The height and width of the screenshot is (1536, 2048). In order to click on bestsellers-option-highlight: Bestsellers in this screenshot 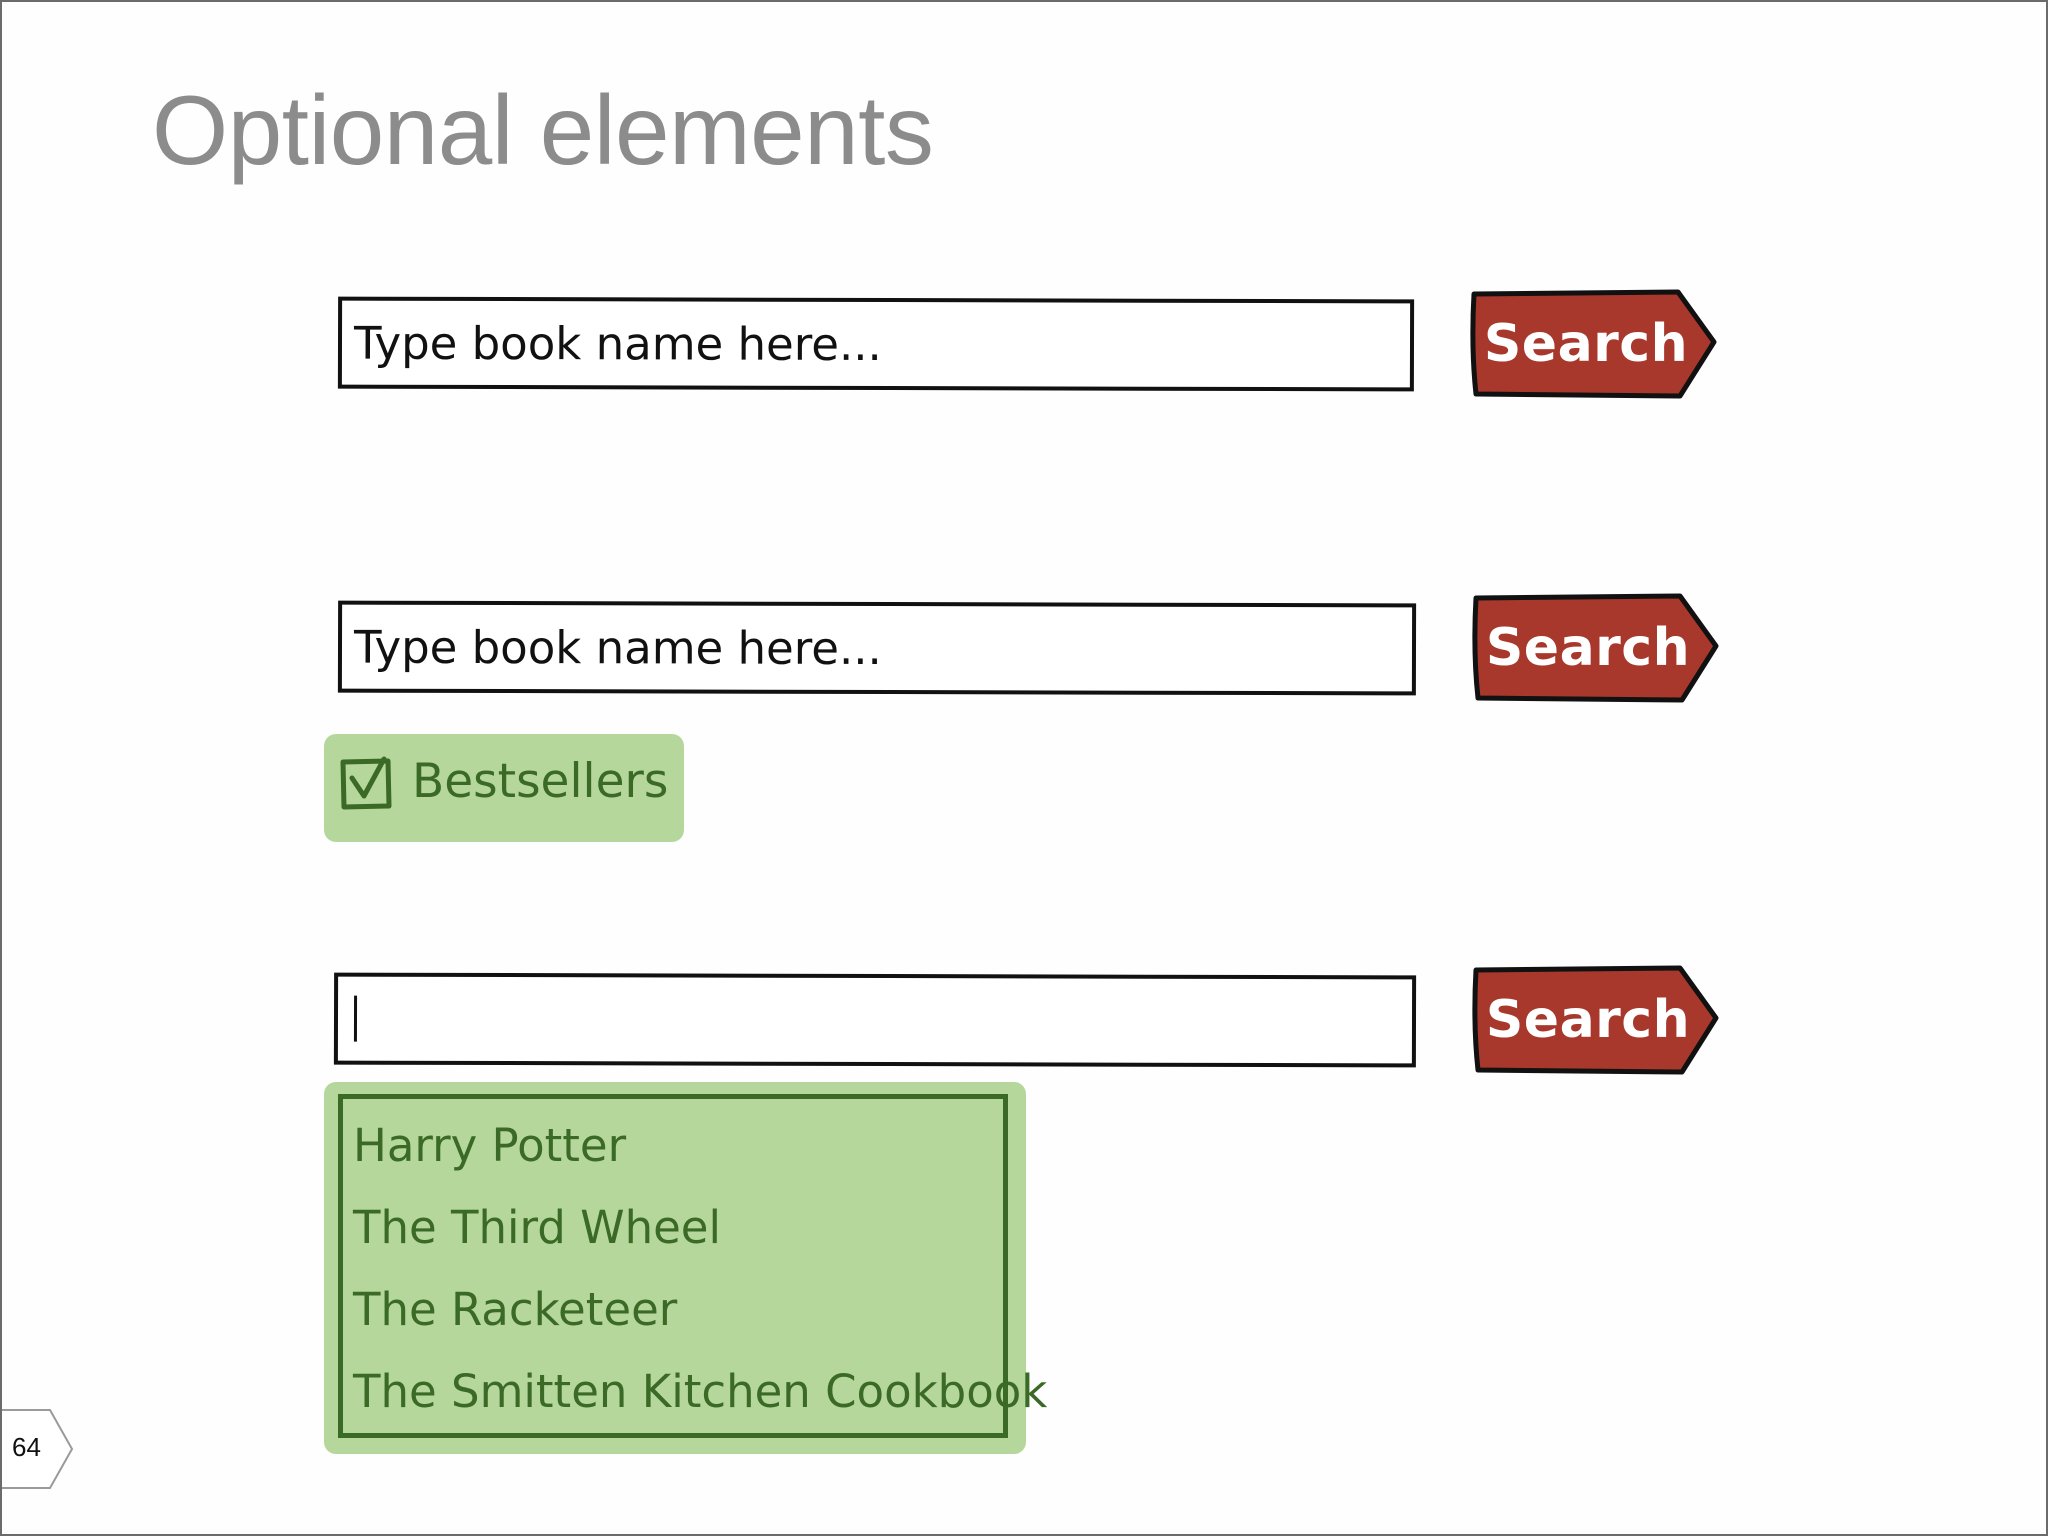, I will do `click(504, 788)`.